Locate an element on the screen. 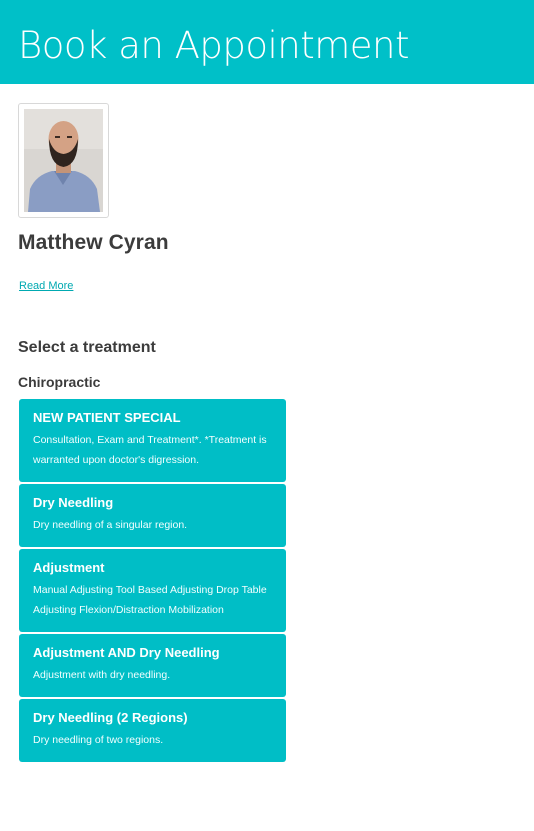  treatment-description: Adjustment with dry needling. is located at coordinates (102, 675).